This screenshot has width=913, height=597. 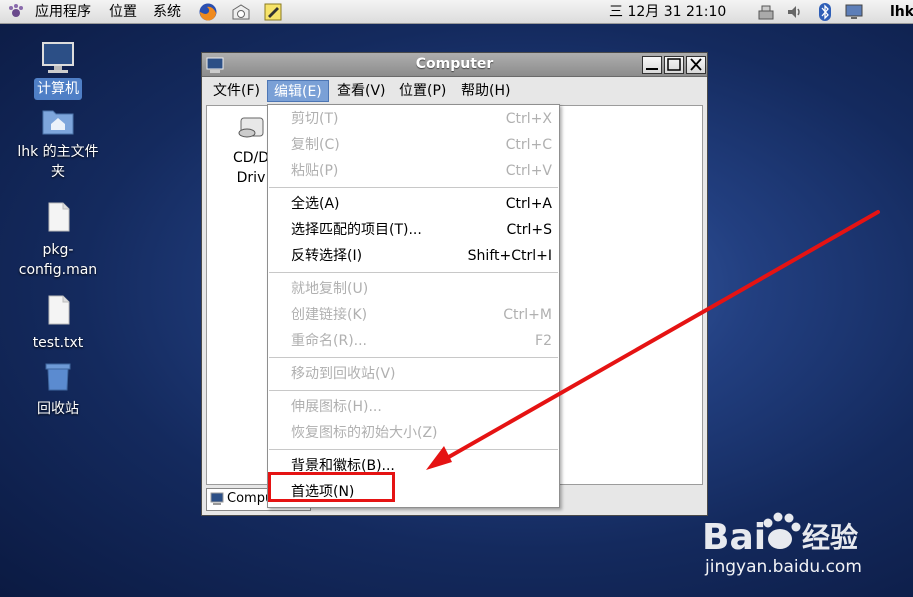 I want to click on menu-item-rename: 重命名(R)... F2, so click(x=413, y=341).